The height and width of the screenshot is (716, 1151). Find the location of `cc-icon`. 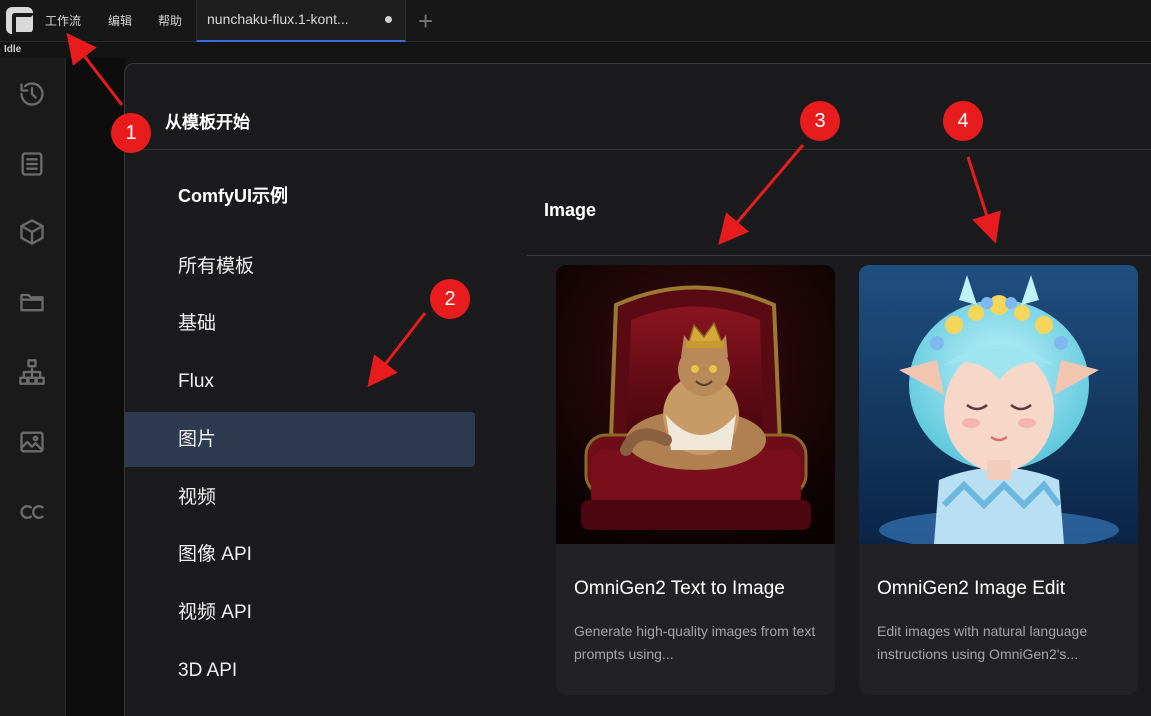

cc-icon is located at coordinates (32, 512).